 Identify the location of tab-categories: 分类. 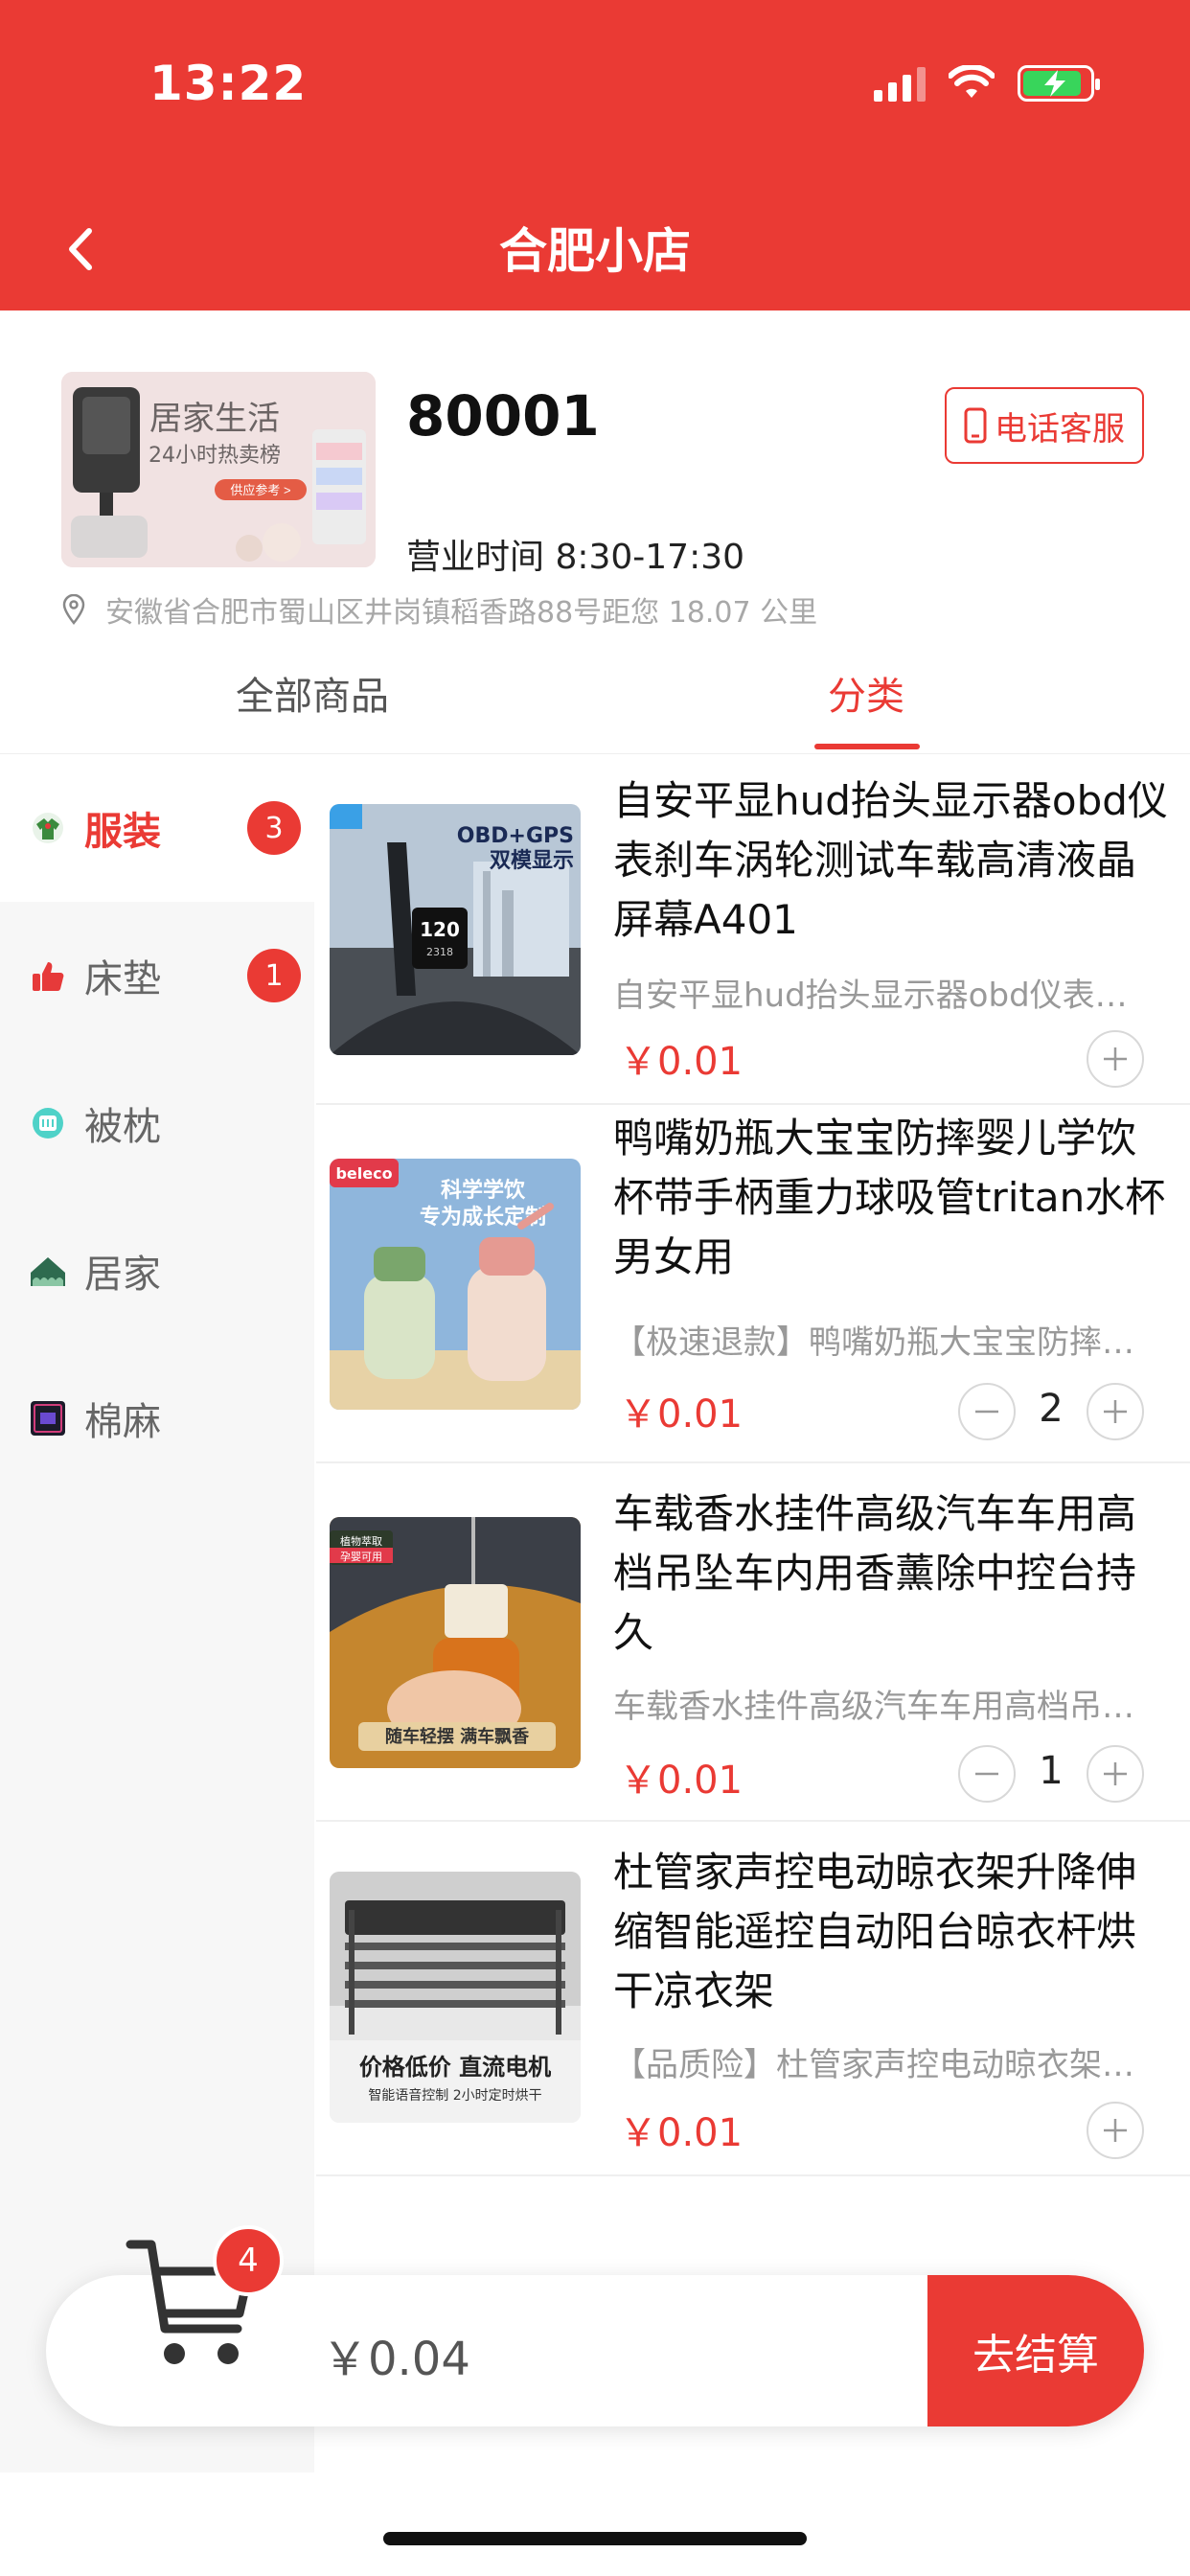
(866, 693).